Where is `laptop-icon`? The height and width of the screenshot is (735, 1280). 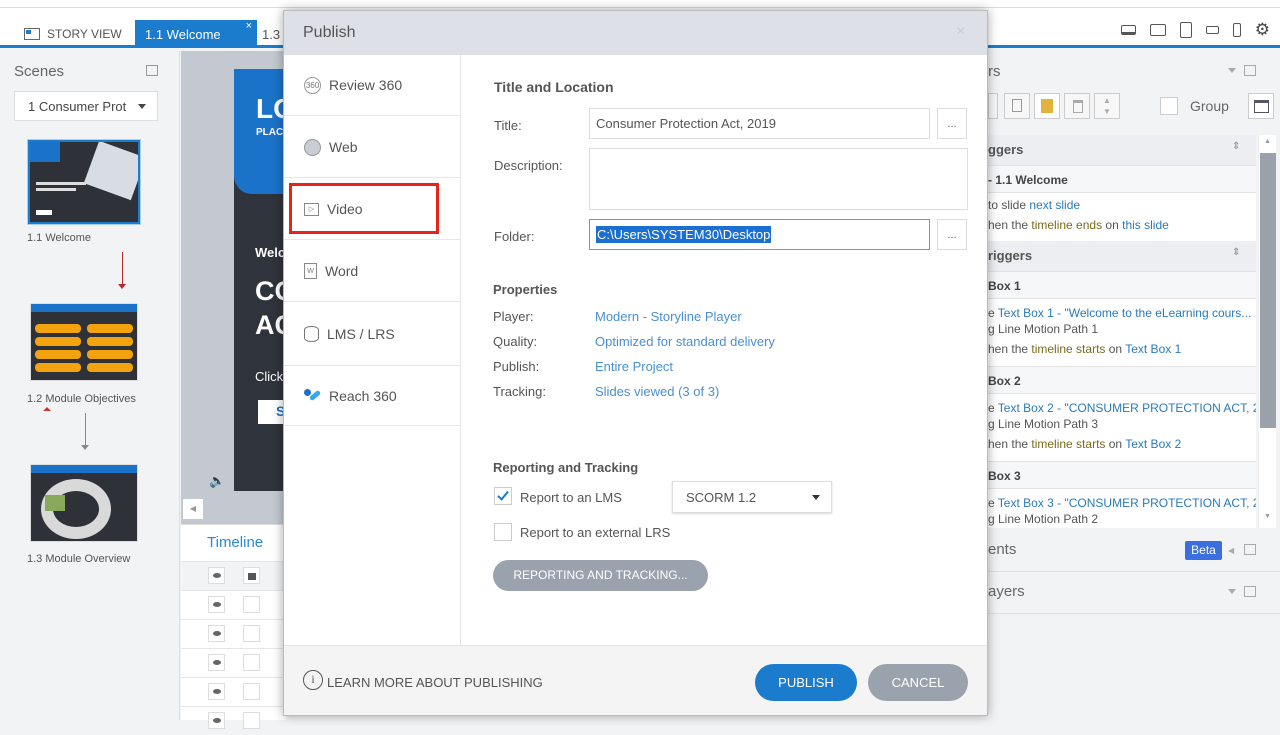 laptop-icon is located at coordinates (1128, 30).